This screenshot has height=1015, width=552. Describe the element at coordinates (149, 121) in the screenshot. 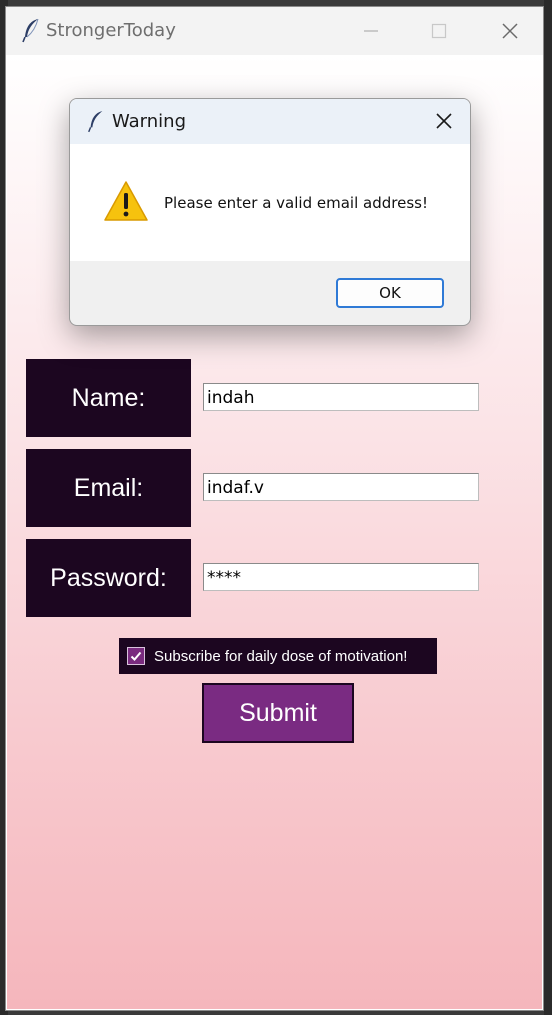

I see `dialog-title: Warning` at that location.